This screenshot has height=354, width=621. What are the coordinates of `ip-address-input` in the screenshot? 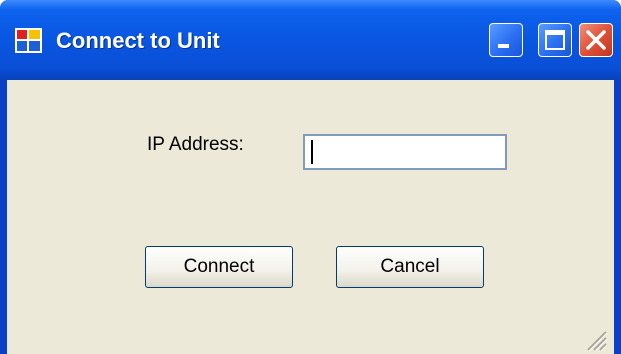 It's located at (405, 152).